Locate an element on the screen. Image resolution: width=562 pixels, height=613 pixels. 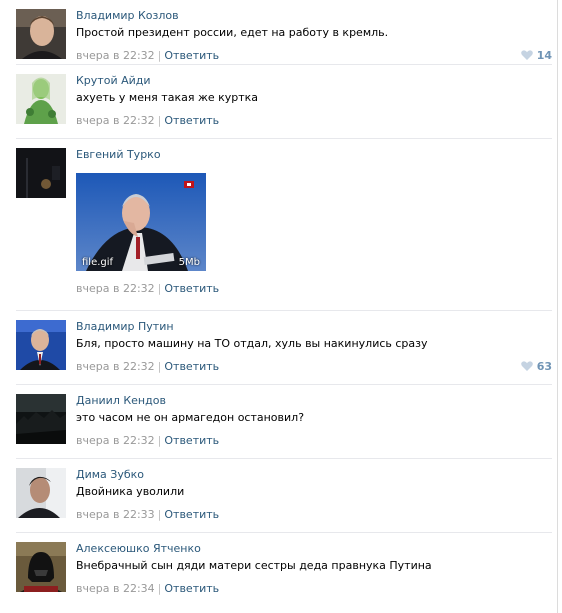
comment-author: Крутой Айди is located at coordinates (113, 82).